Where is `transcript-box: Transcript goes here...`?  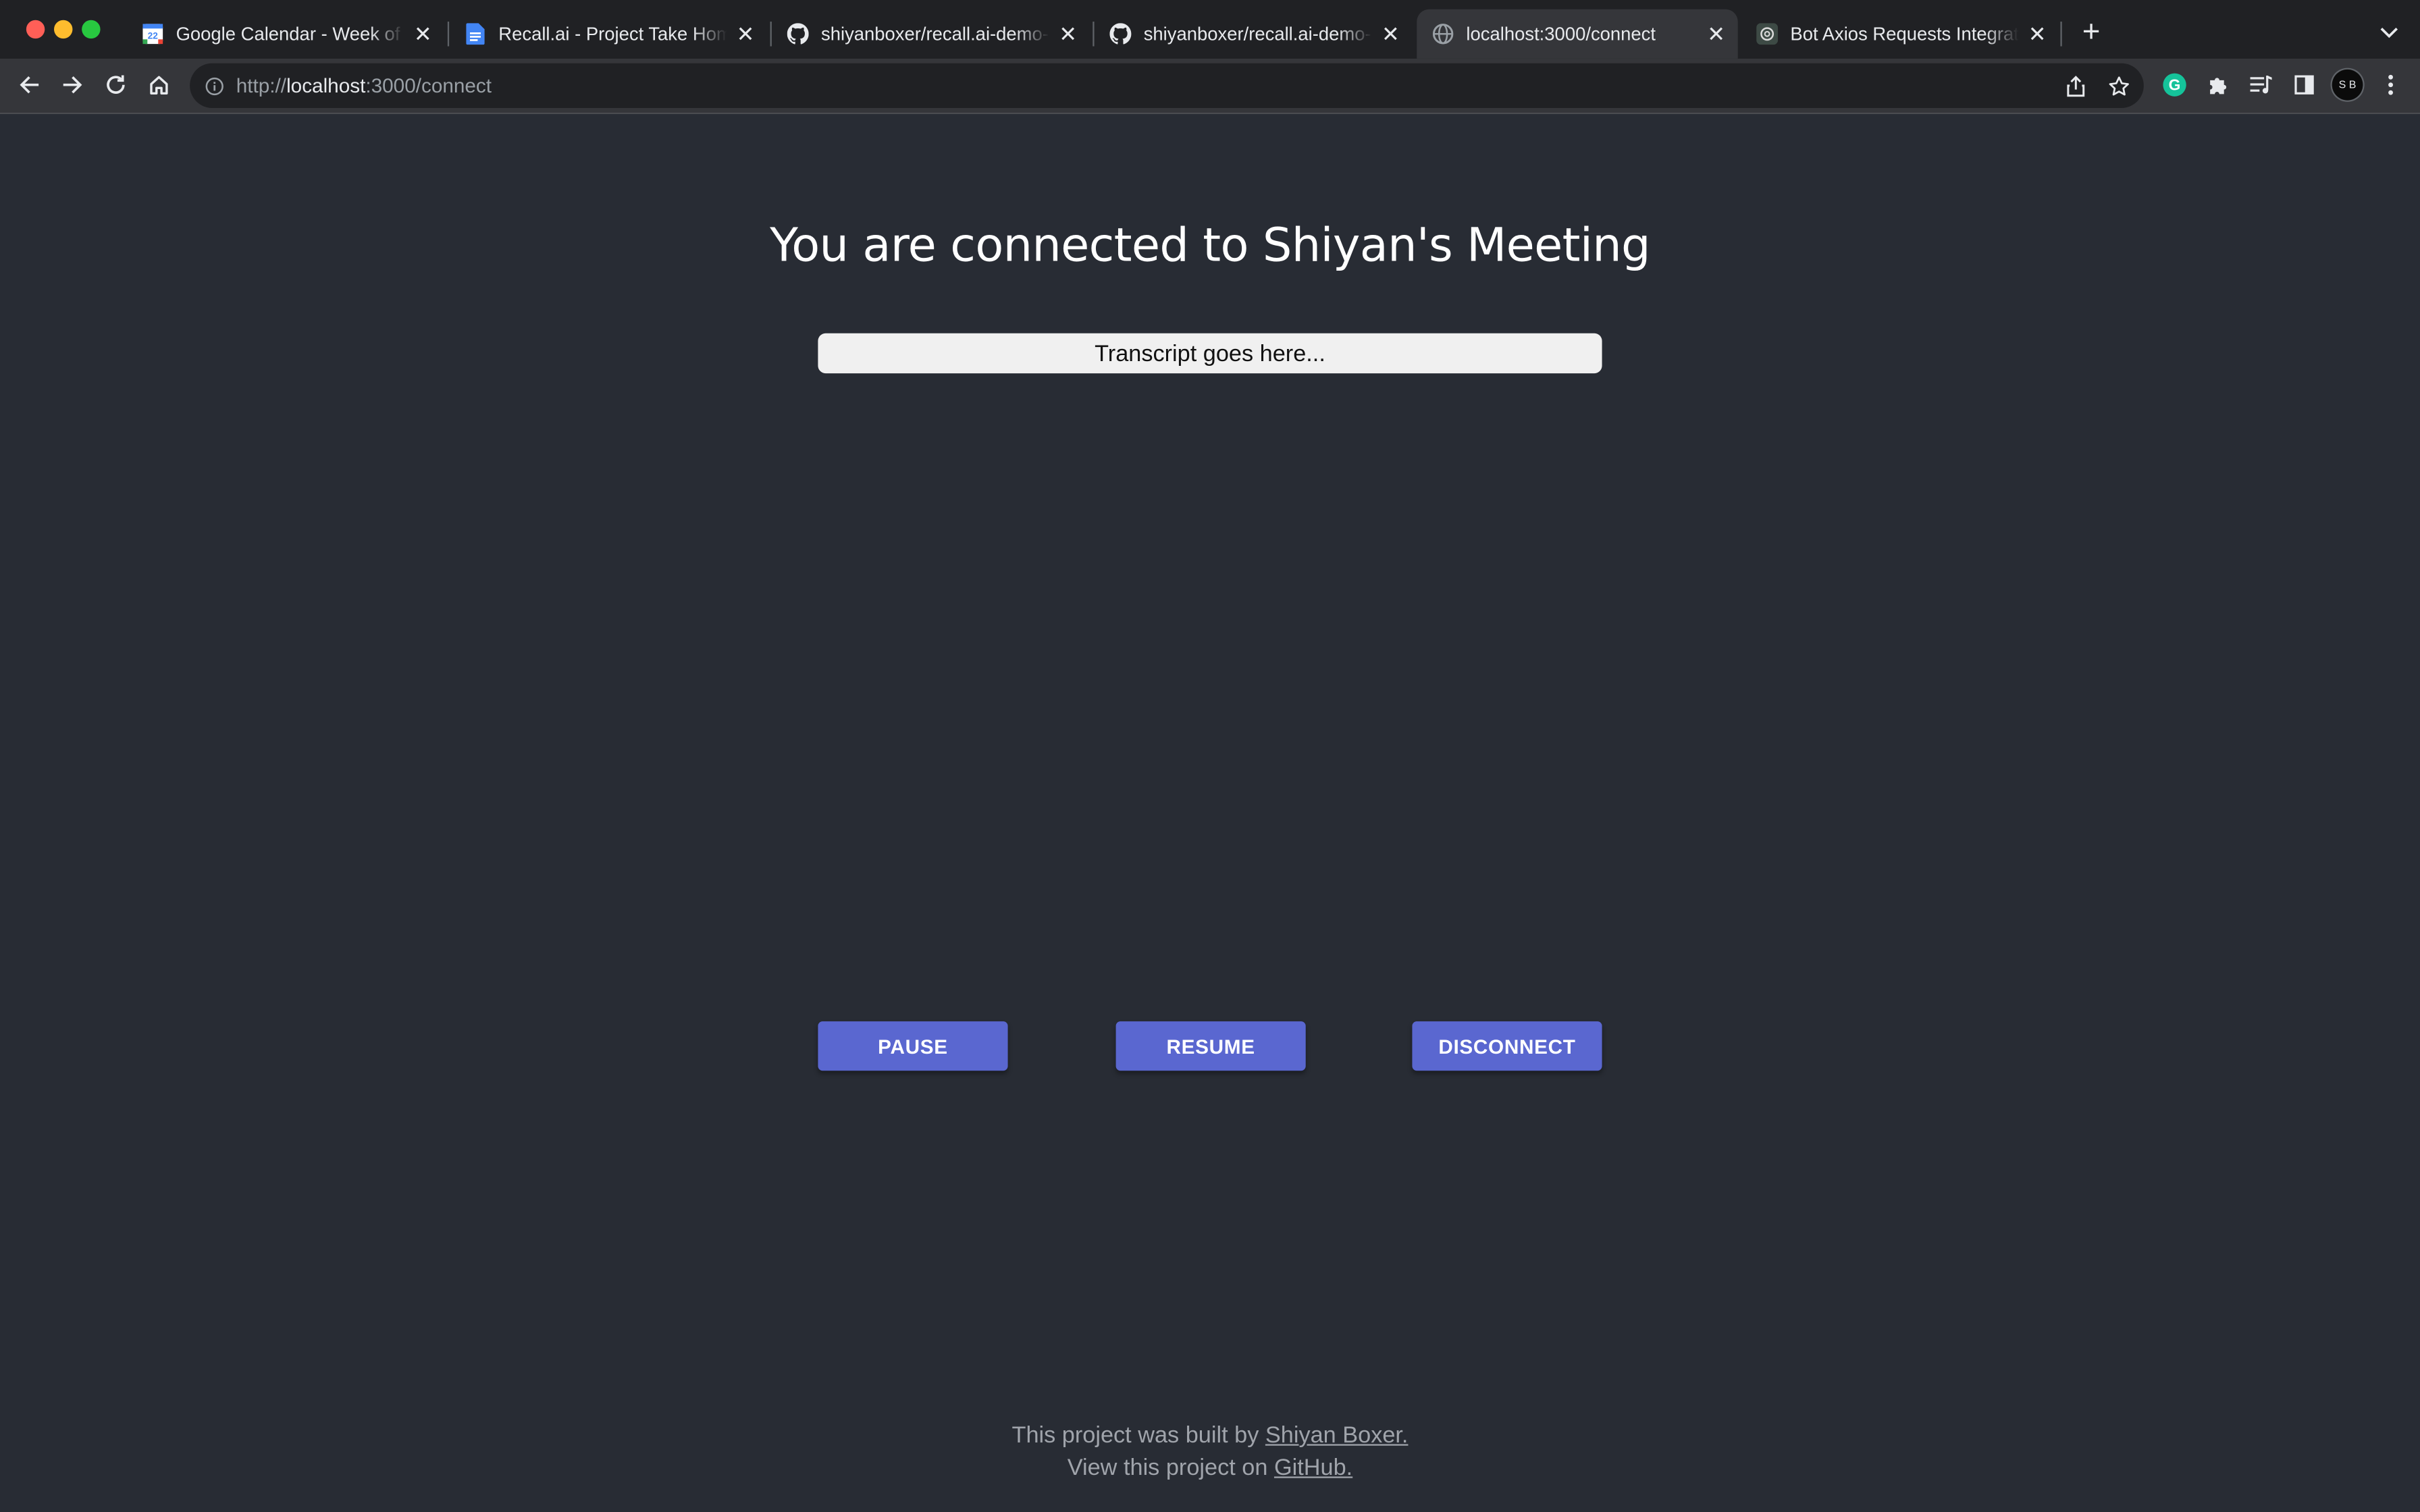 transcript-box: Transcript goes here... is located at coordinates (1210, 353).